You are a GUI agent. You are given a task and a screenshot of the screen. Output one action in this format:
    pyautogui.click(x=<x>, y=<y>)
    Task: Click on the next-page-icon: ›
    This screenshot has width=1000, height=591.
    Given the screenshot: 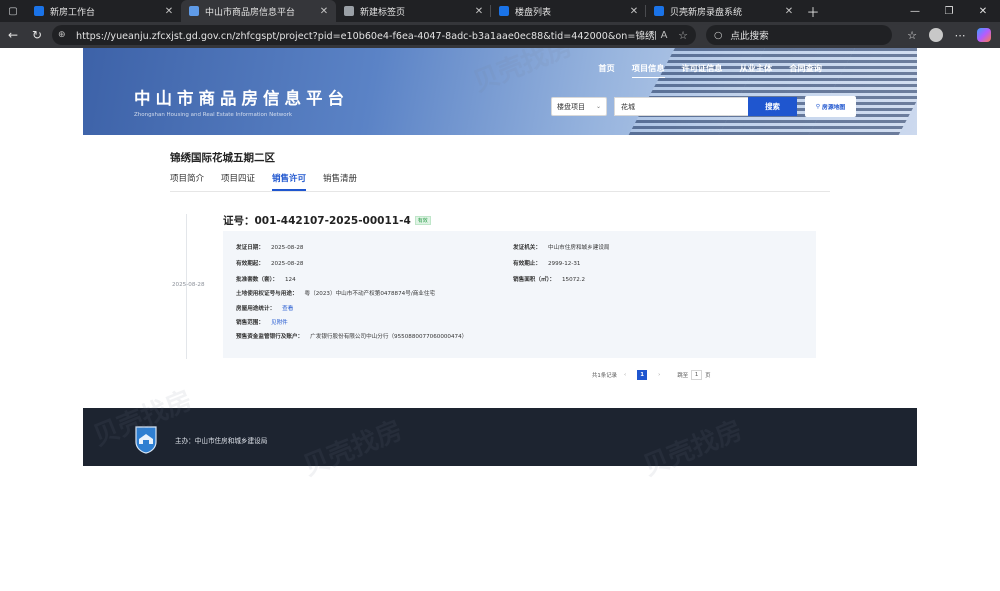 What is the action you would take?
    pyautogui.click(x=659, y=375)
    